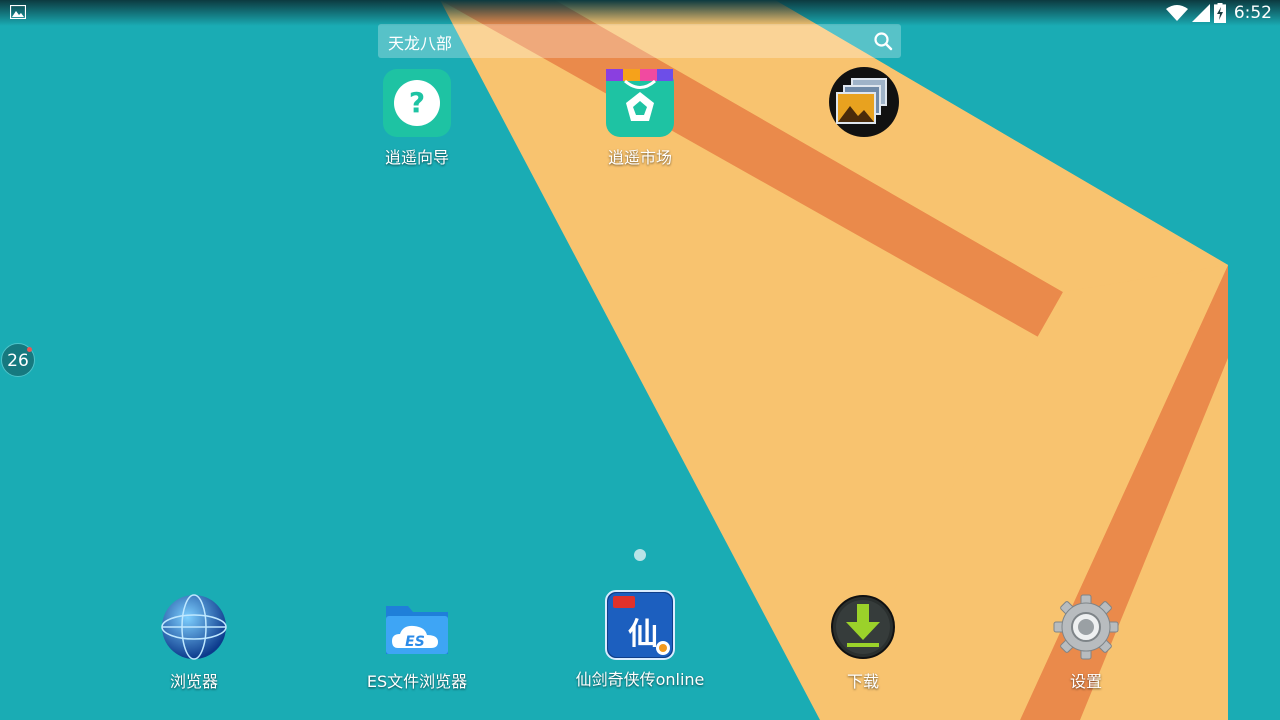 This screenshot has width=1280, height=720. What do you see at coordinates (883, 41) in the screenshot?
I see `search-icon` at bounding box center [883, 41].